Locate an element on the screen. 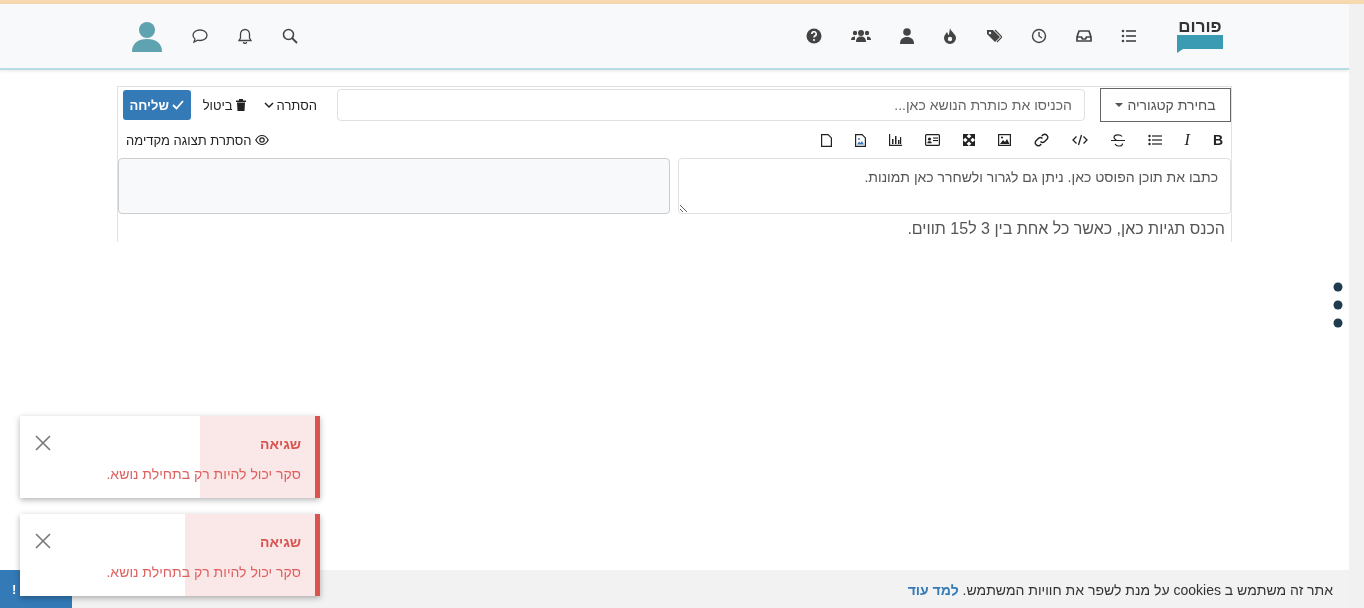 The width and height of the screenshot is (1364, 608). learn-more-link: למד עוד is located at coordinates (933, 590).